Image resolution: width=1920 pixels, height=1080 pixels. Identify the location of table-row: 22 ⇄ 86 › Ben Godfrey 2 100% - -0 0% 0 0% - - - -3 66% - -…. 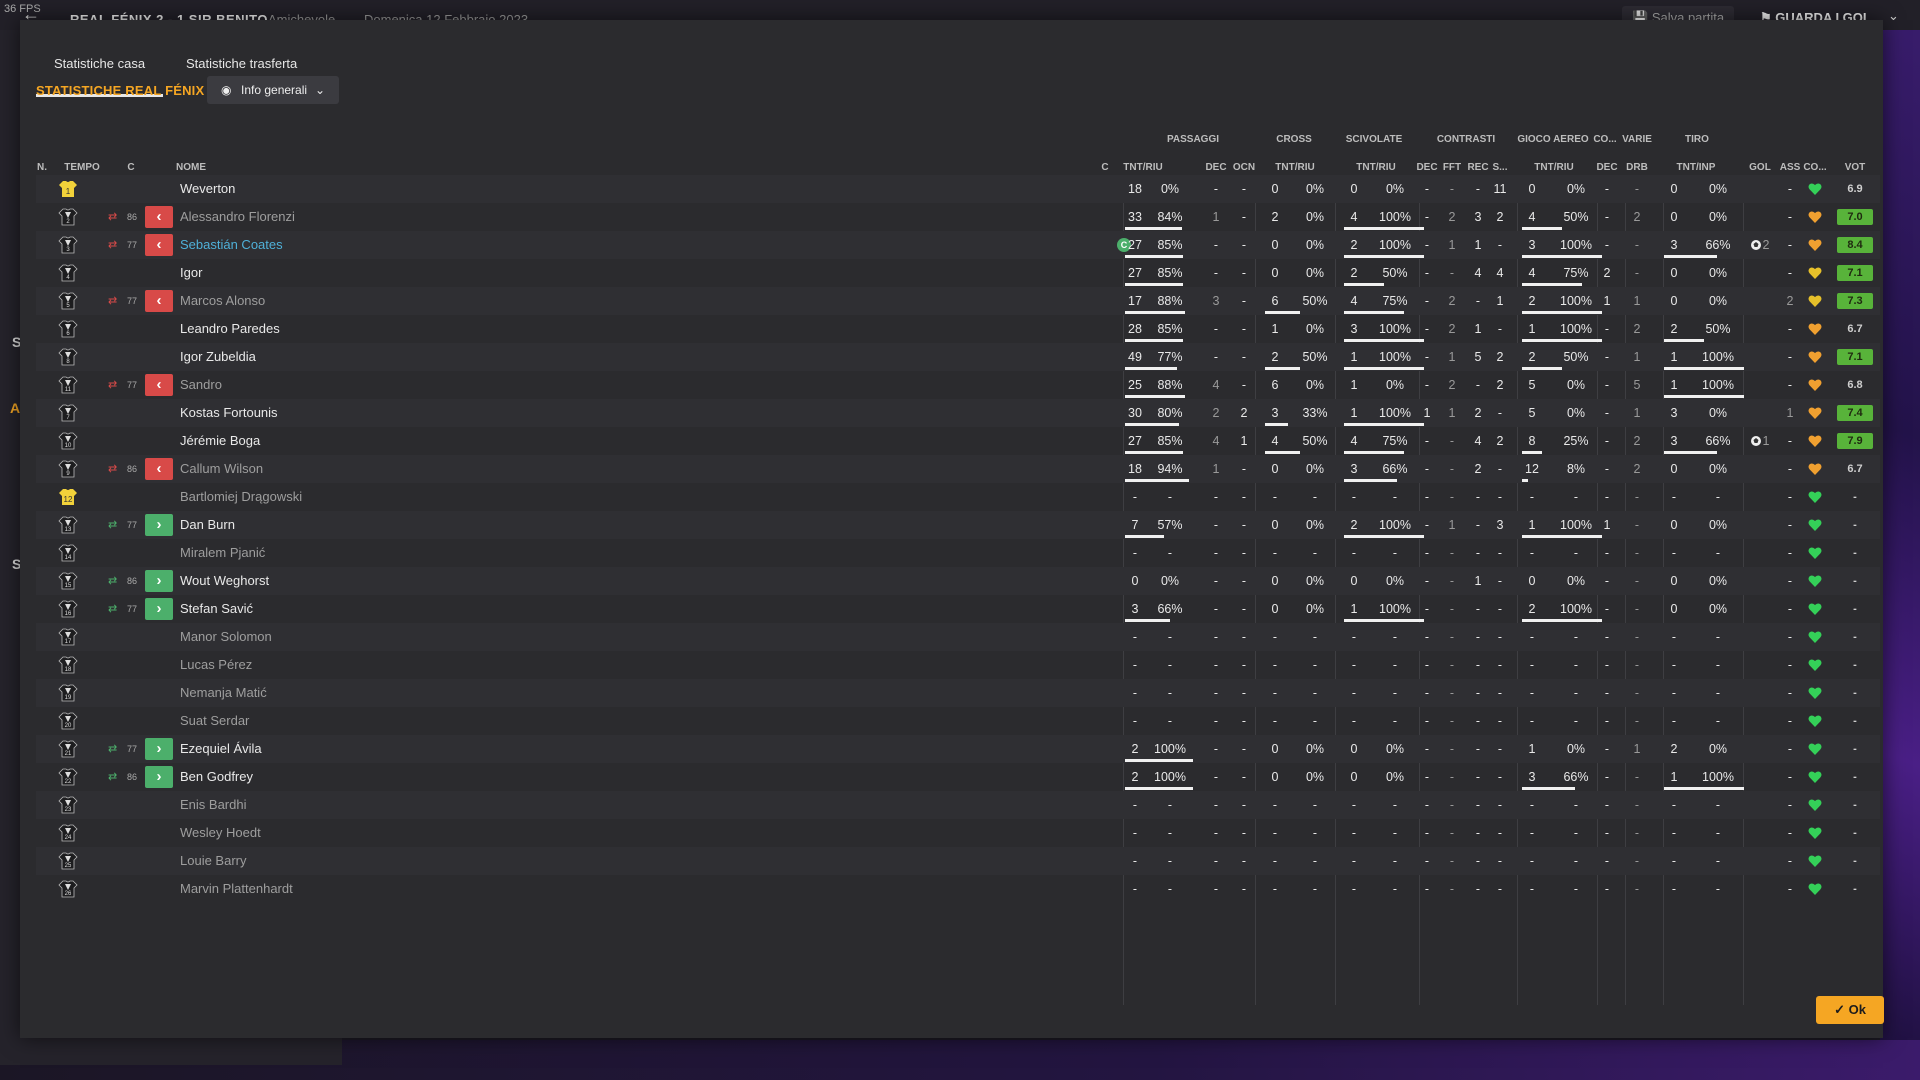
(958, 777).